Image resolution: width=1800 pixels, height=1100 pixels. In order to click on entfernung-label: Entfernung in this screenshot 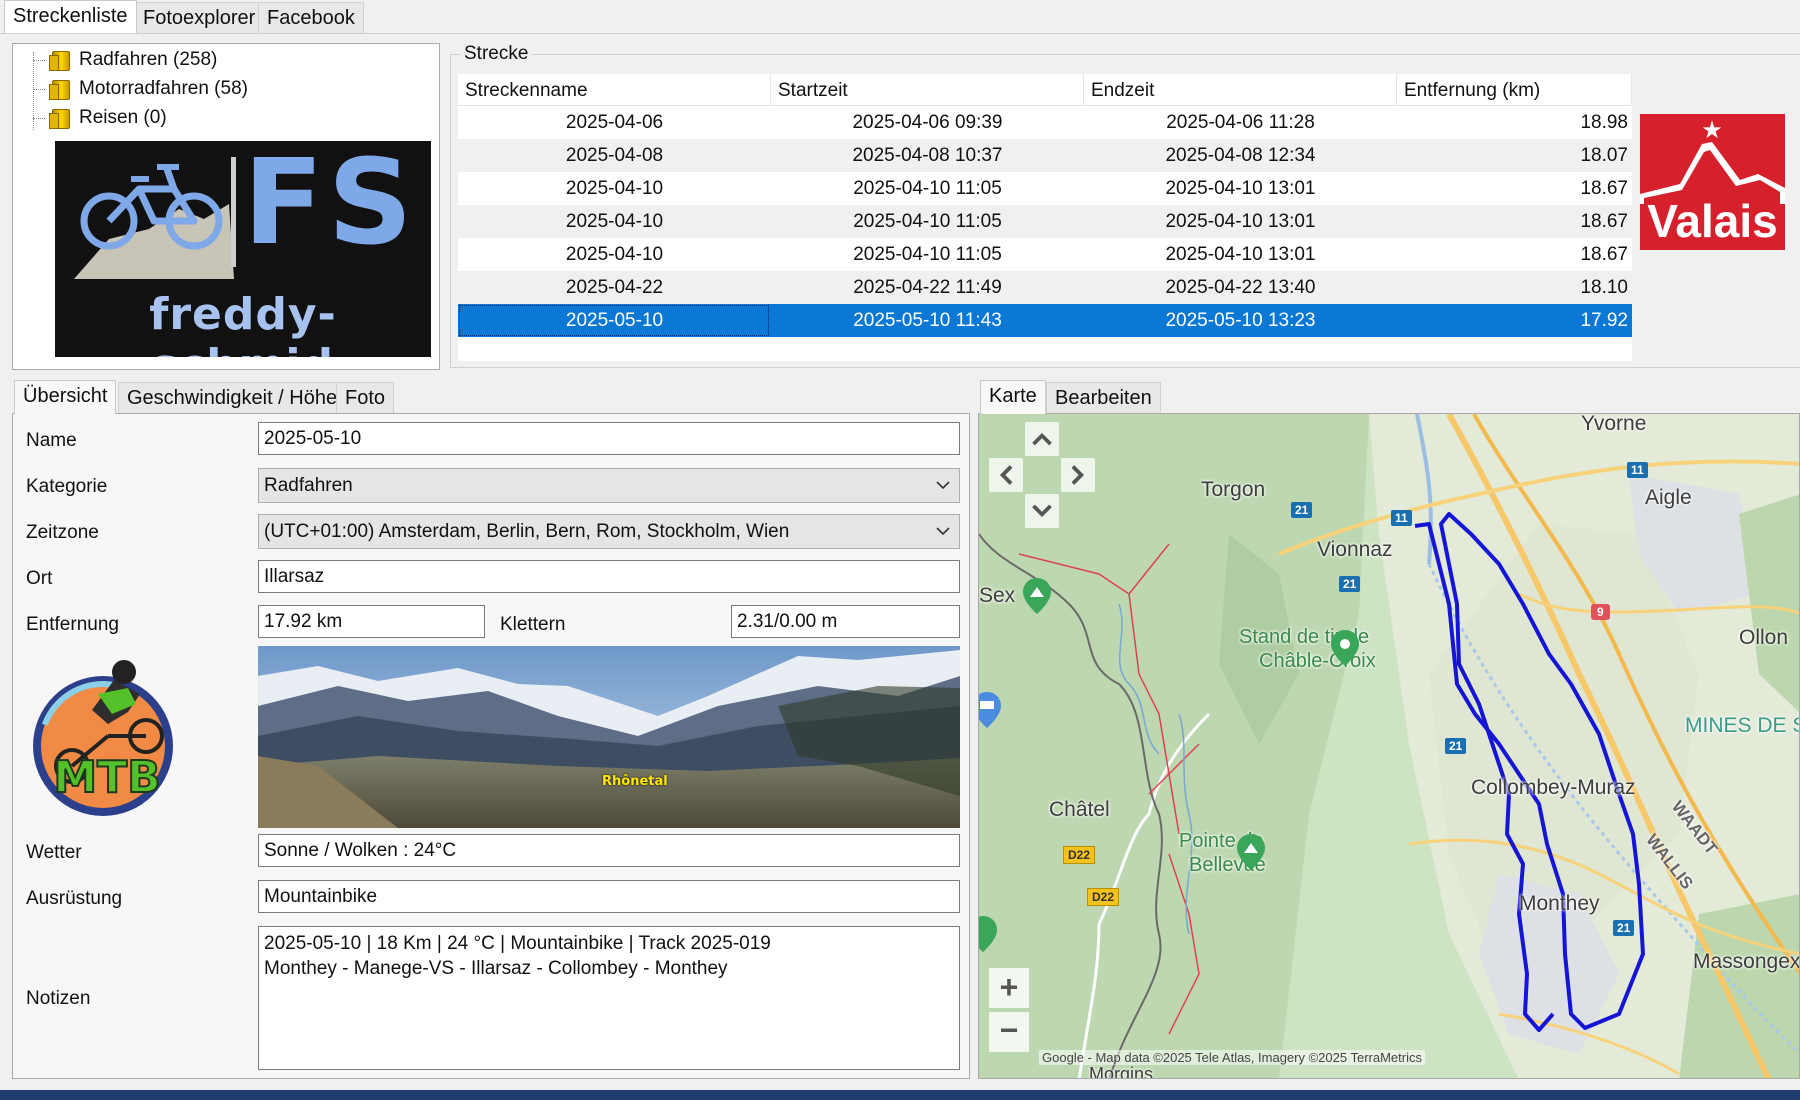, I will do `click(72, 624)`.